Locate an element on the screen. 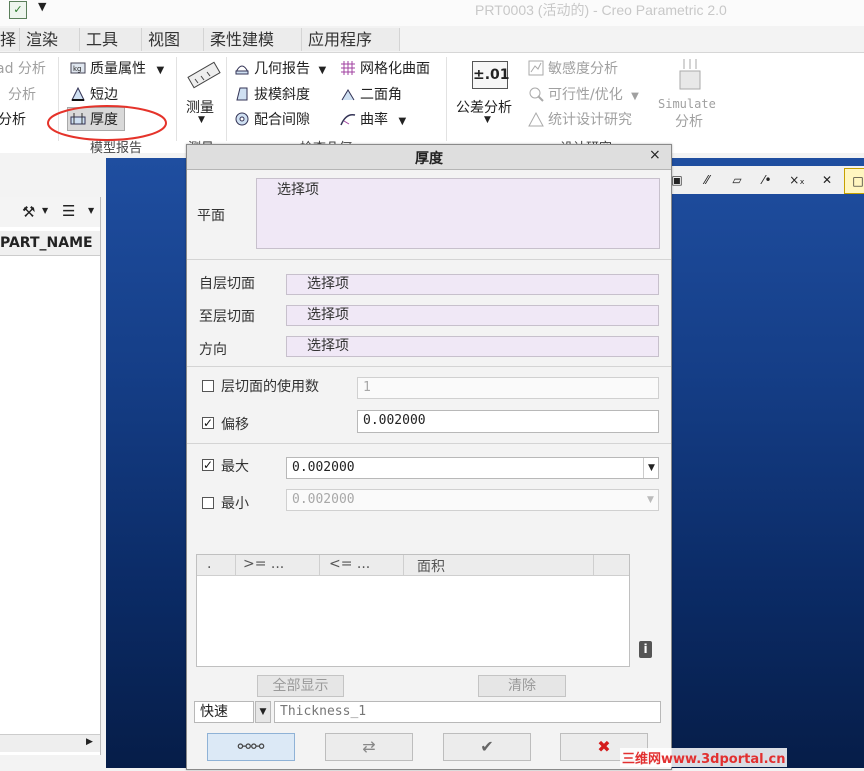  plane-selector: 选择项 is located at coordinates (458, 213).